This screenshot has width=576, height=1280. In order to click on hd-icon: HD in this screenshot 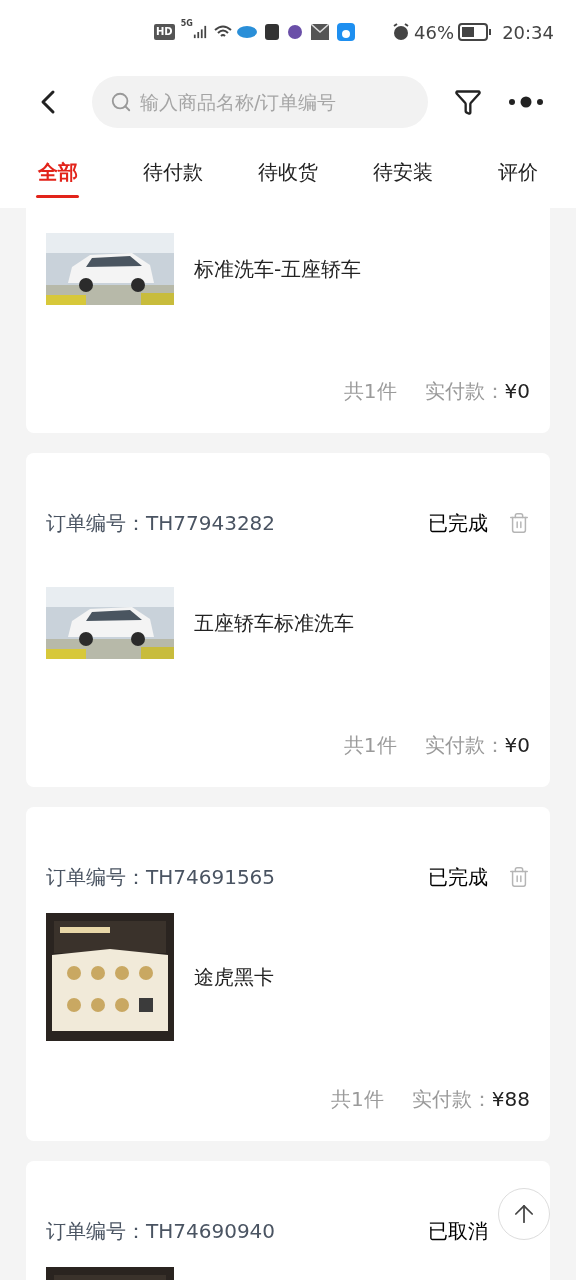, I will do `click(164, 32)`.